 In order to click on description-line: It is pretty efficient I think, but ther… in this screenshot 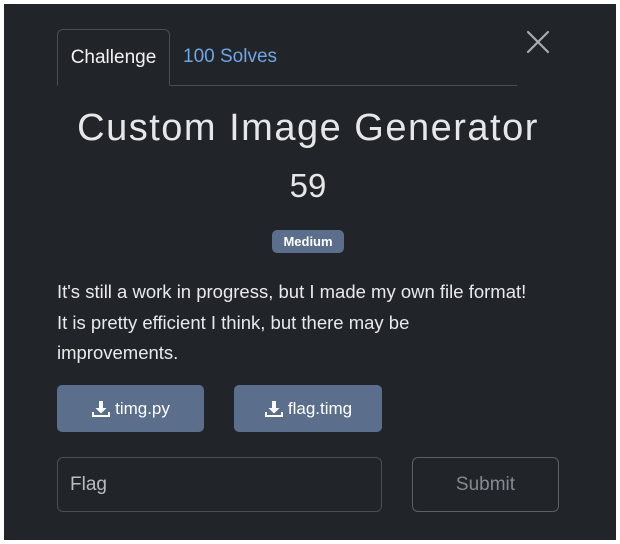, I will do `click(233, 322)`.